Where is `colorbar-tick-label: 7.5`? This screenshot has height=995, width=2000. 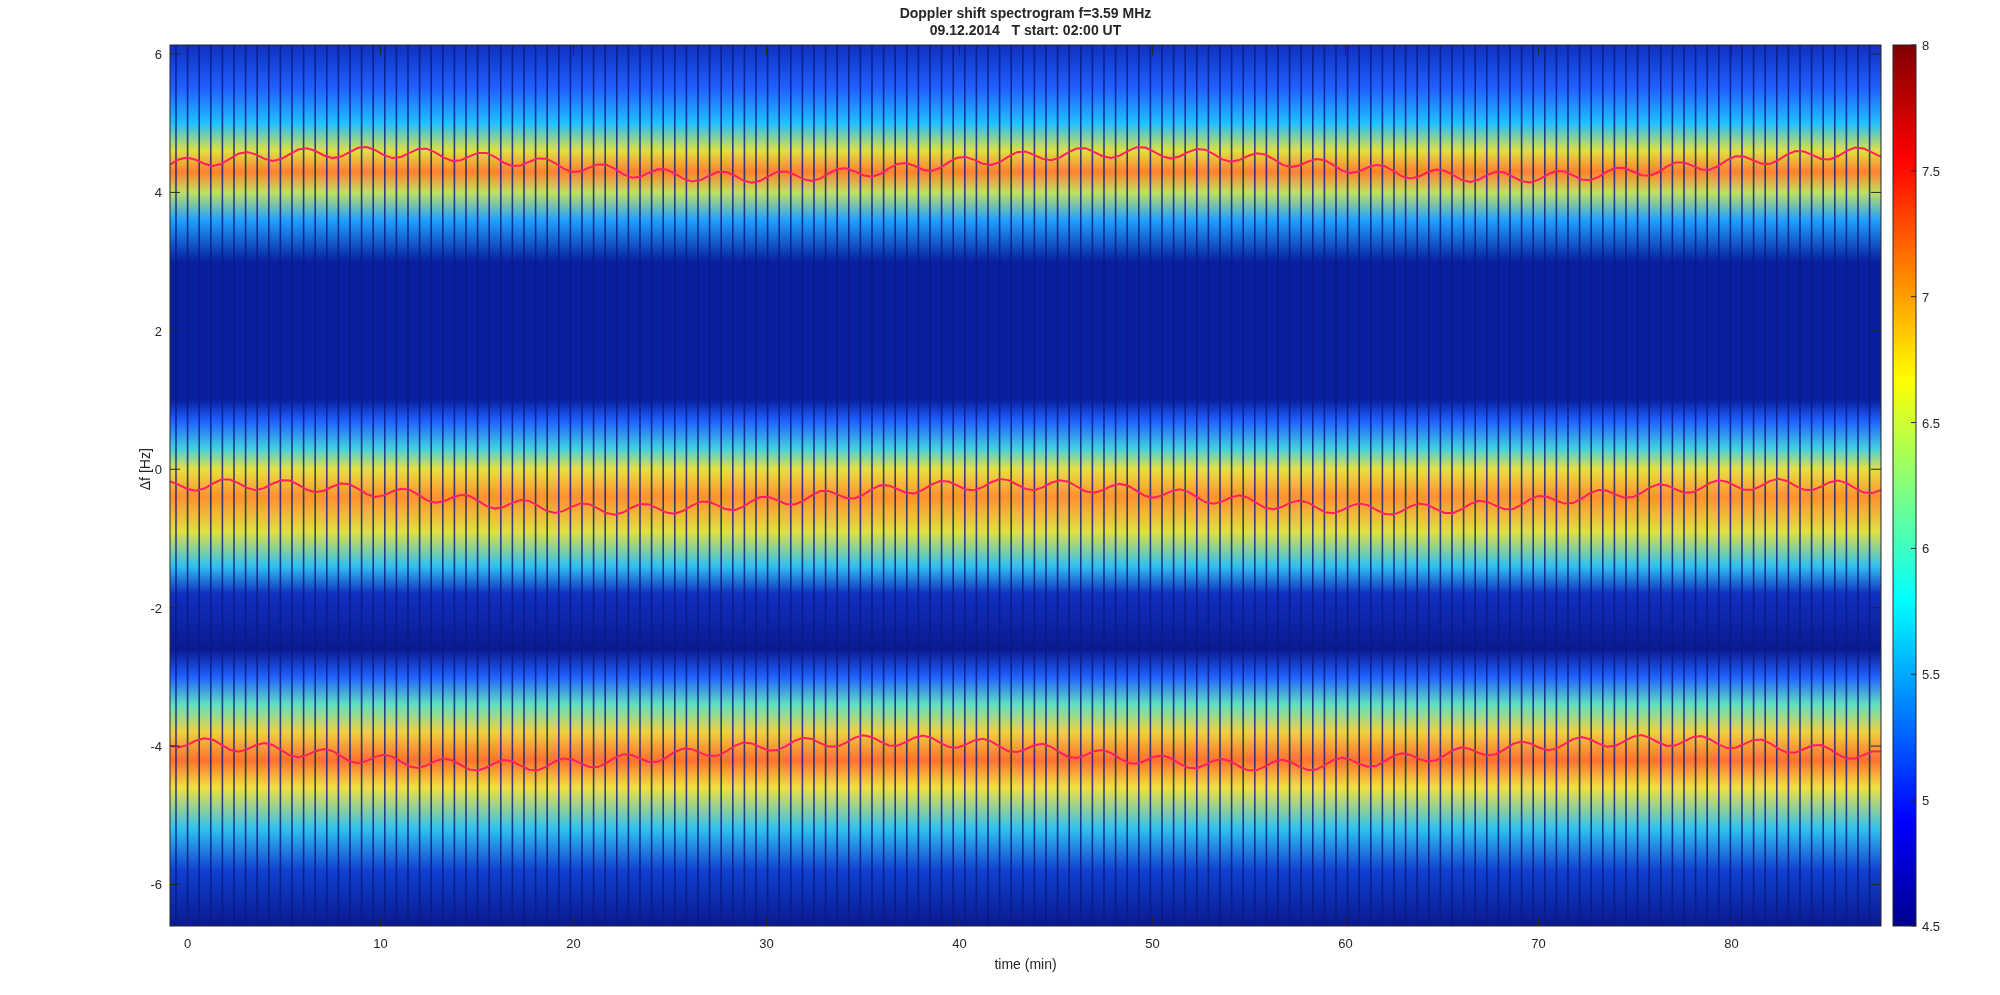
colorbar-tick-label: 7.5 is located at coordinates (1931, 171).